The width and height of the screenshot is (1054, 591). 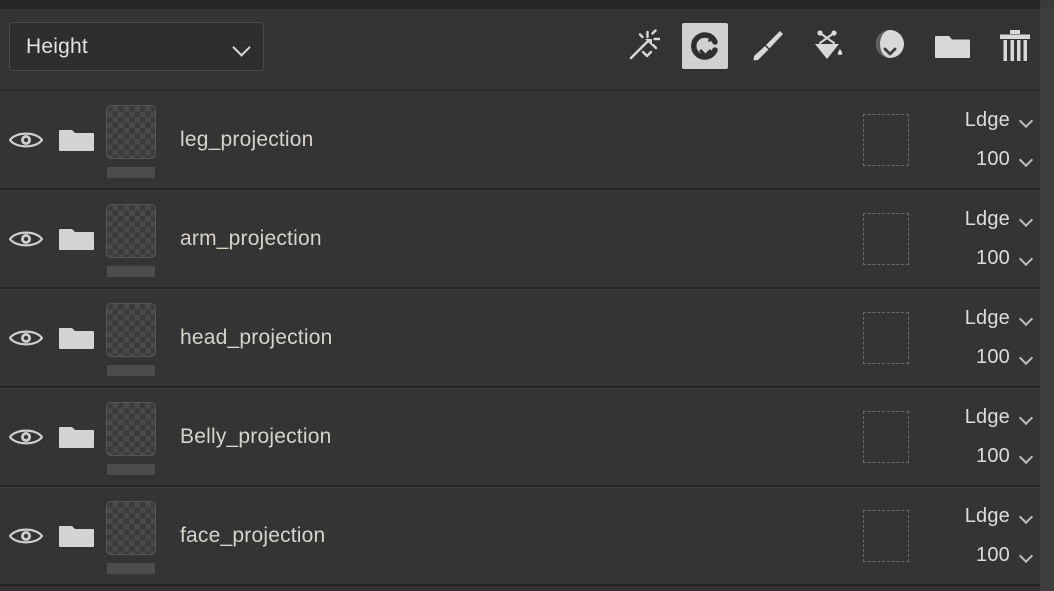 I want to click on vertical-scrollbar, so click(x=1047, y=295).